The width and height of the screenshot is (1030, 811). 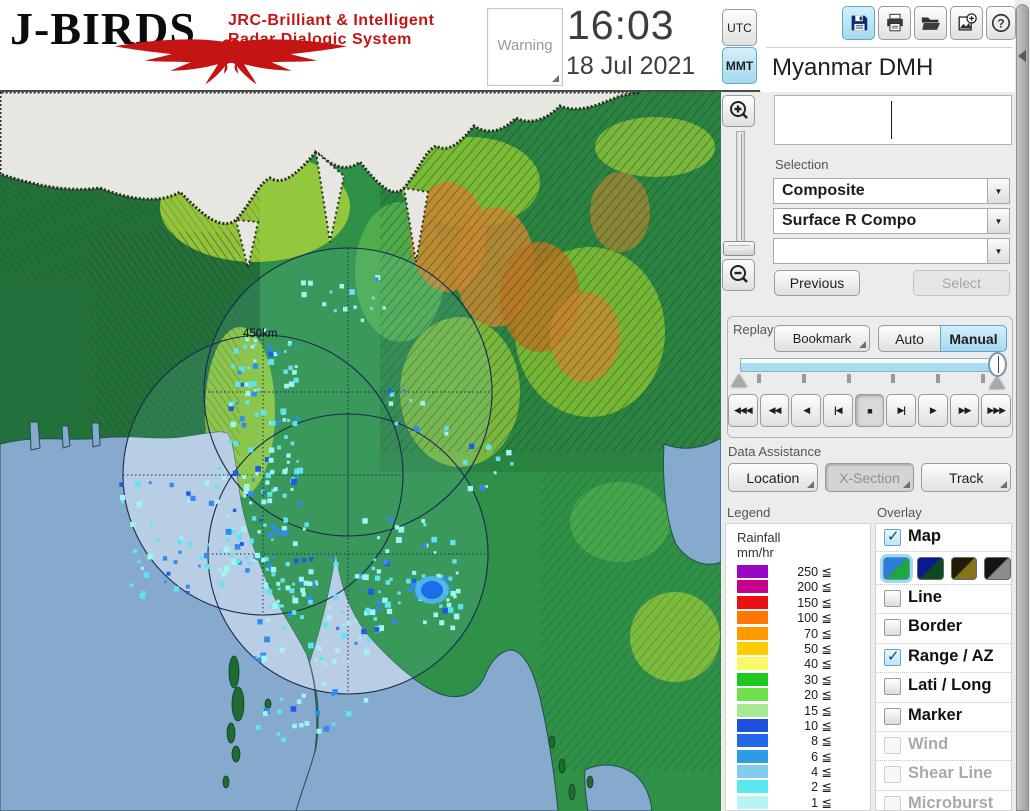 I want to click on manual-mode-button: Manual, so click(x=973, y=338).